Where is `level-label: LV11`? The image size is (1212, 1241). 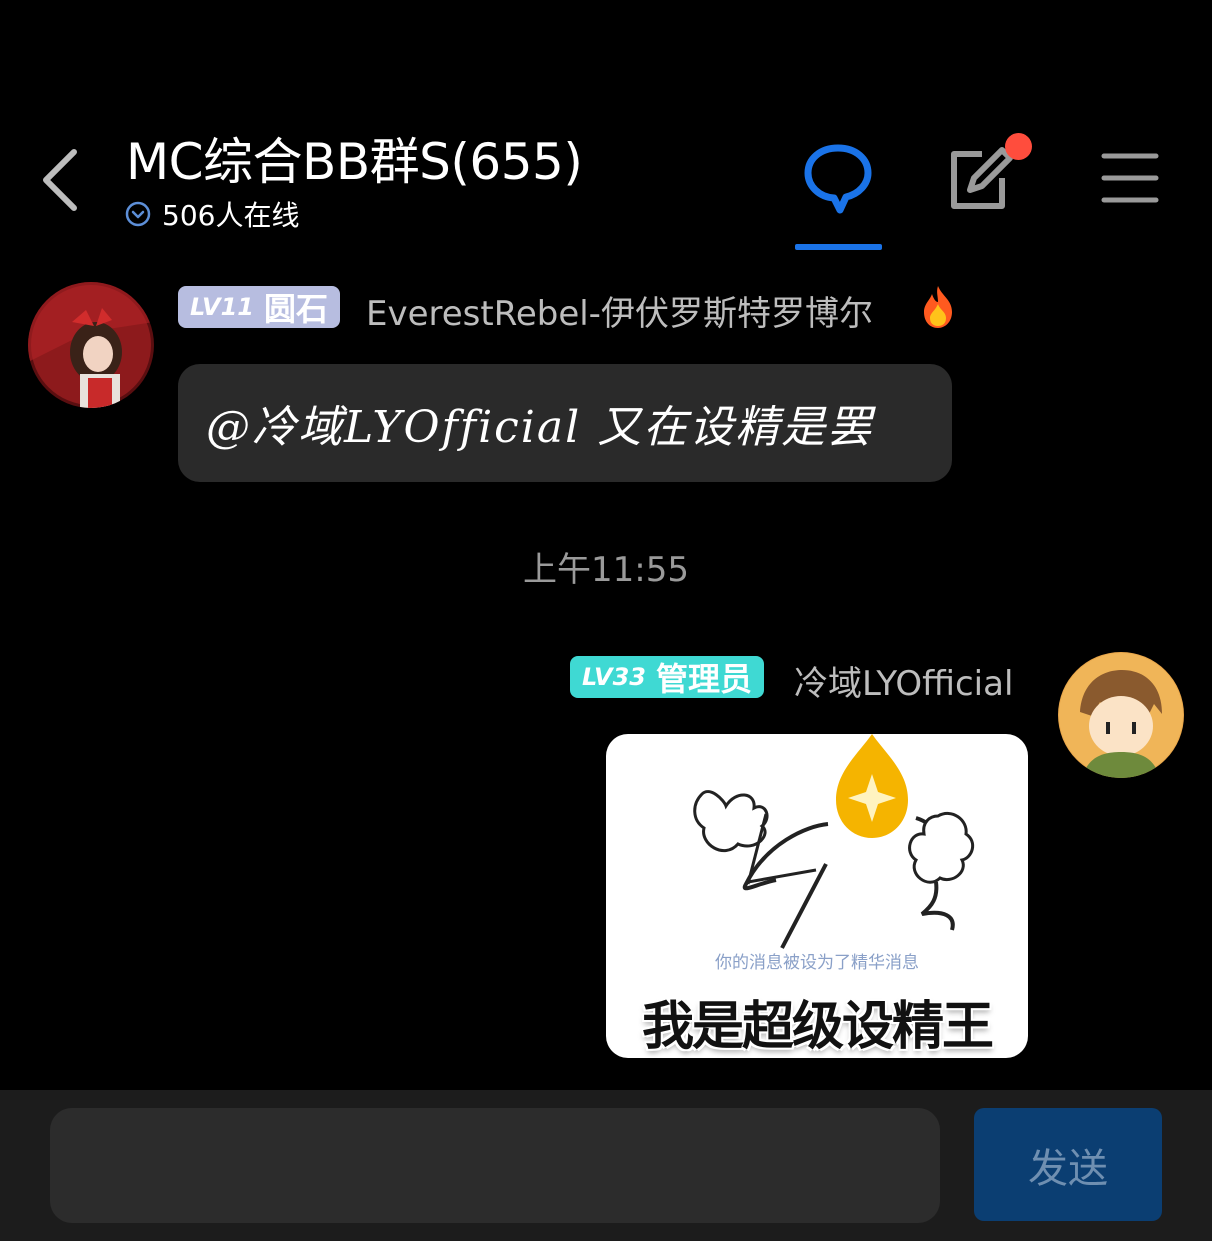
level-label: LV11 is located at coordinates (222, 307).